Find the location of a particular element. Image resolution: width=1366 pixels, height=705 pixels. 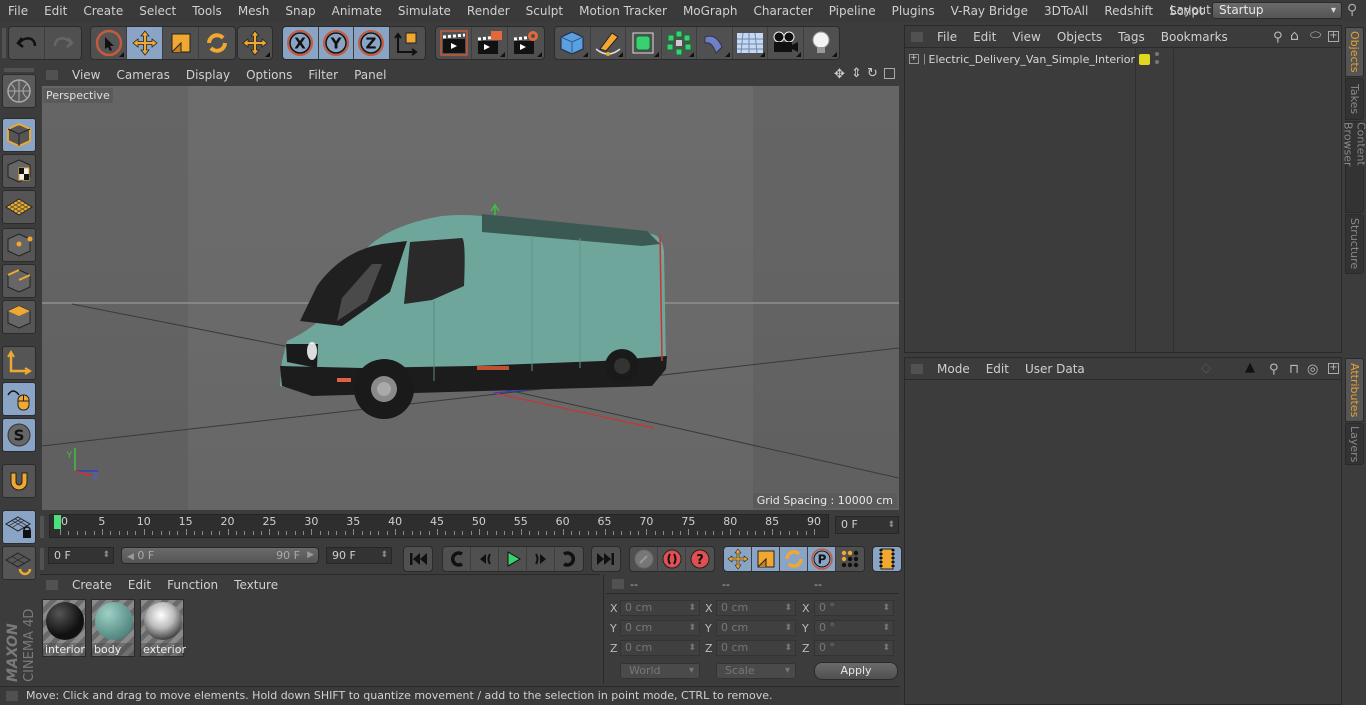

menu-snap: Snap is located at coordinates (300, 11).